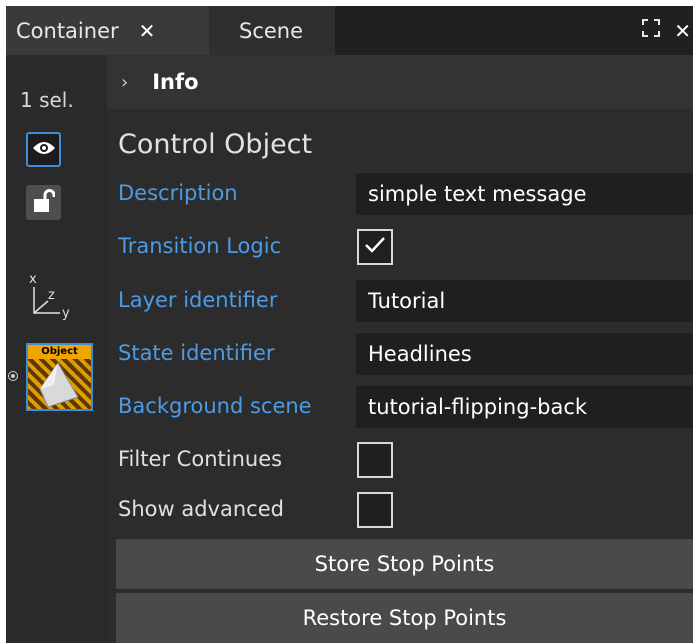  I want to click on state-identifier-label: State identifier, so click(196, 353).